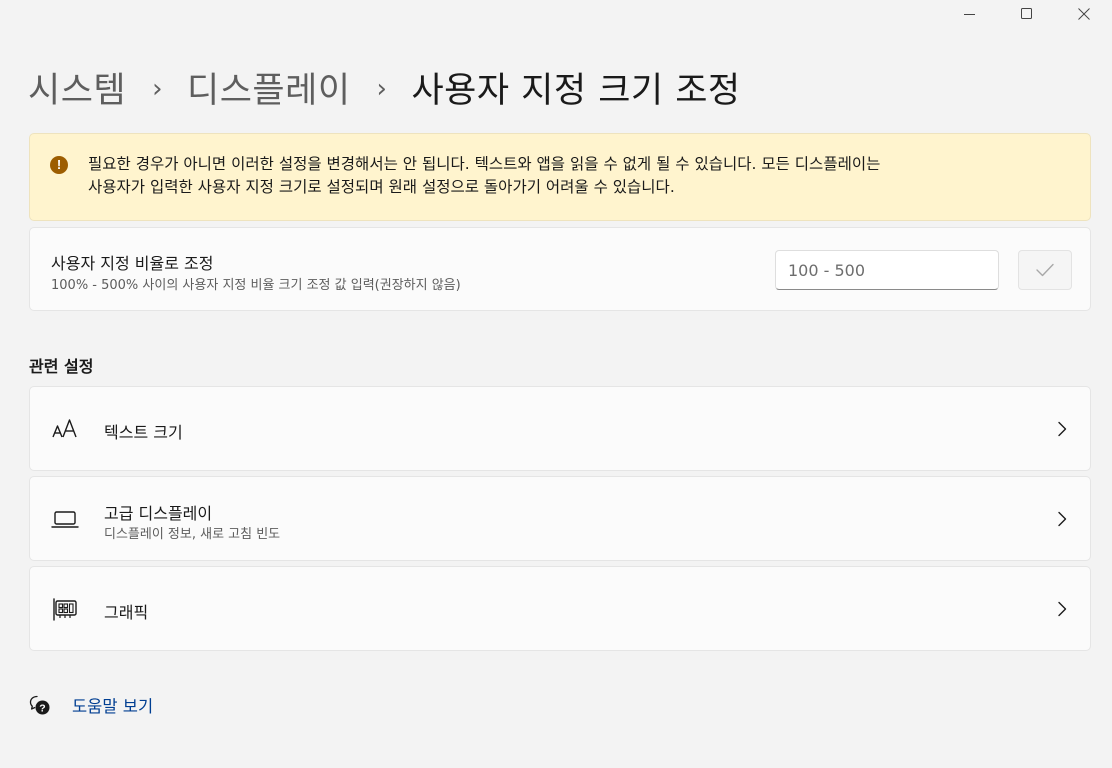 This screenshot has width=1112, height=768. I want to click on get-help-link: ? 도움말 보기, so click(91, 705).